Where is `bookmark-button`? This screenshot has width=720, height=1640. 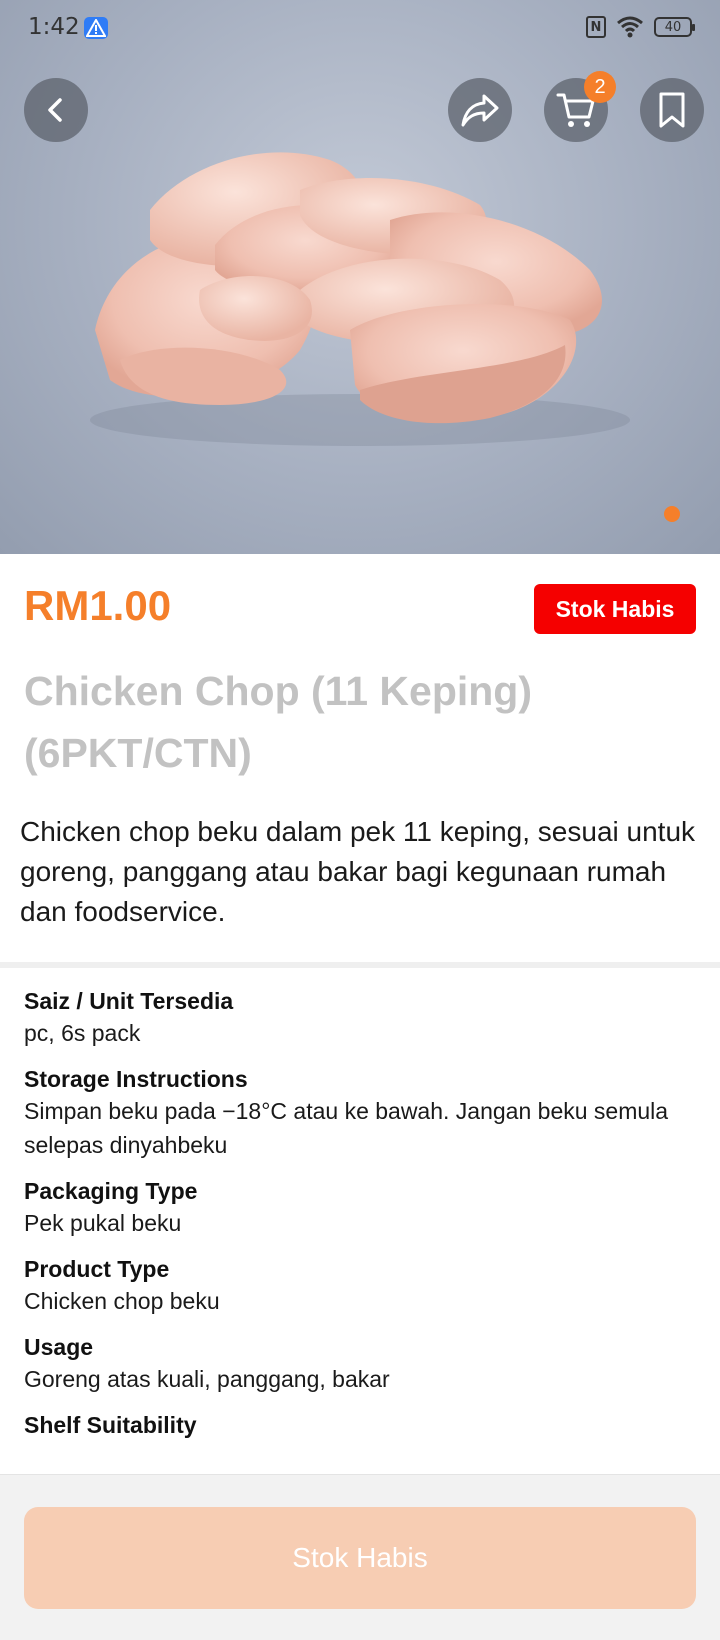
bookmark-button is located at coordinates (672, 110).